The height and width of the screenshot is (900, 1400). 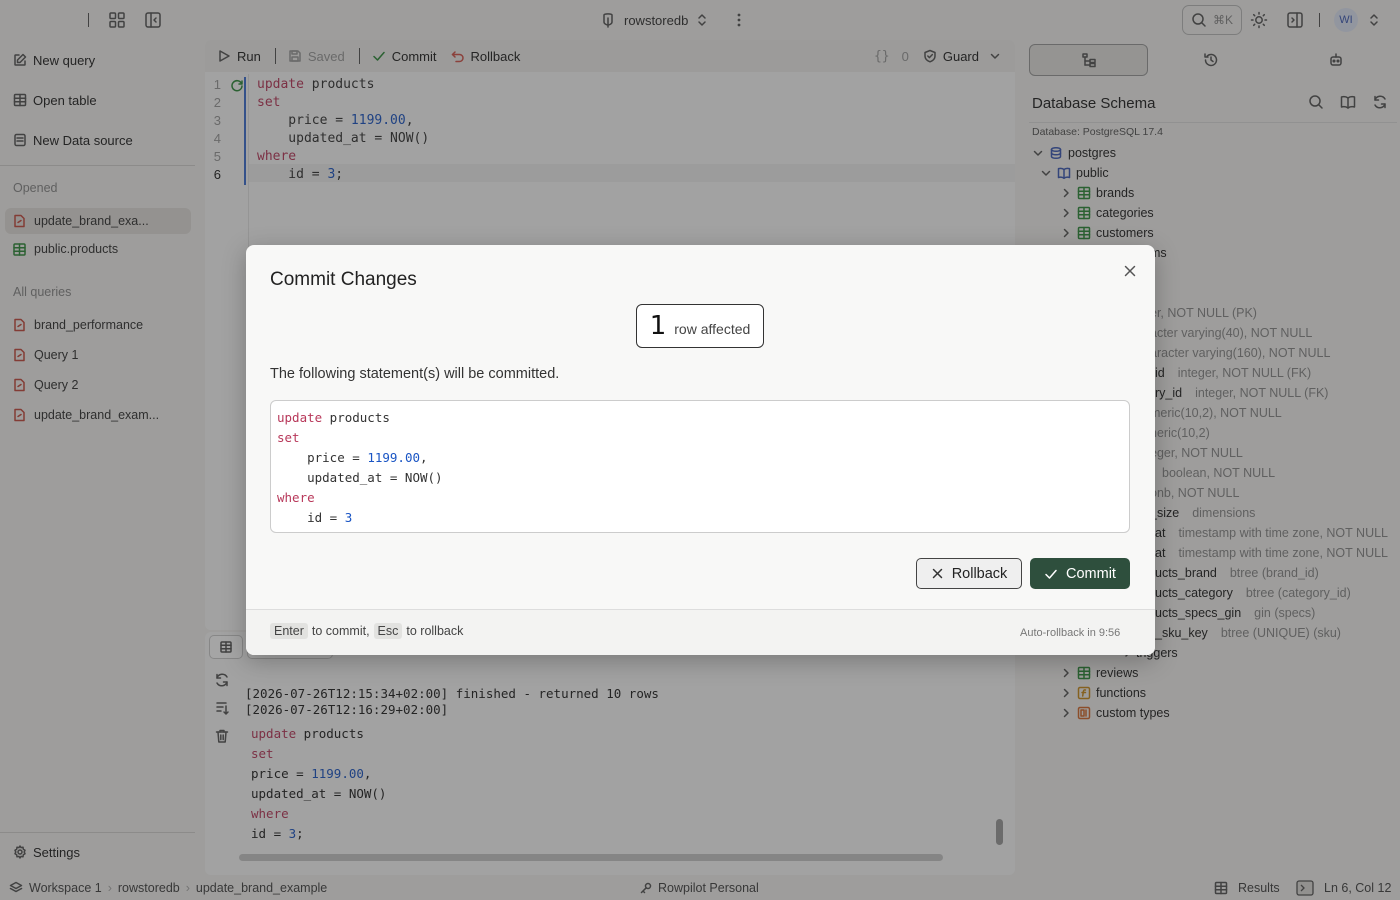 I want to click on rows-affected-count: 1, so click(x=658, y=326).